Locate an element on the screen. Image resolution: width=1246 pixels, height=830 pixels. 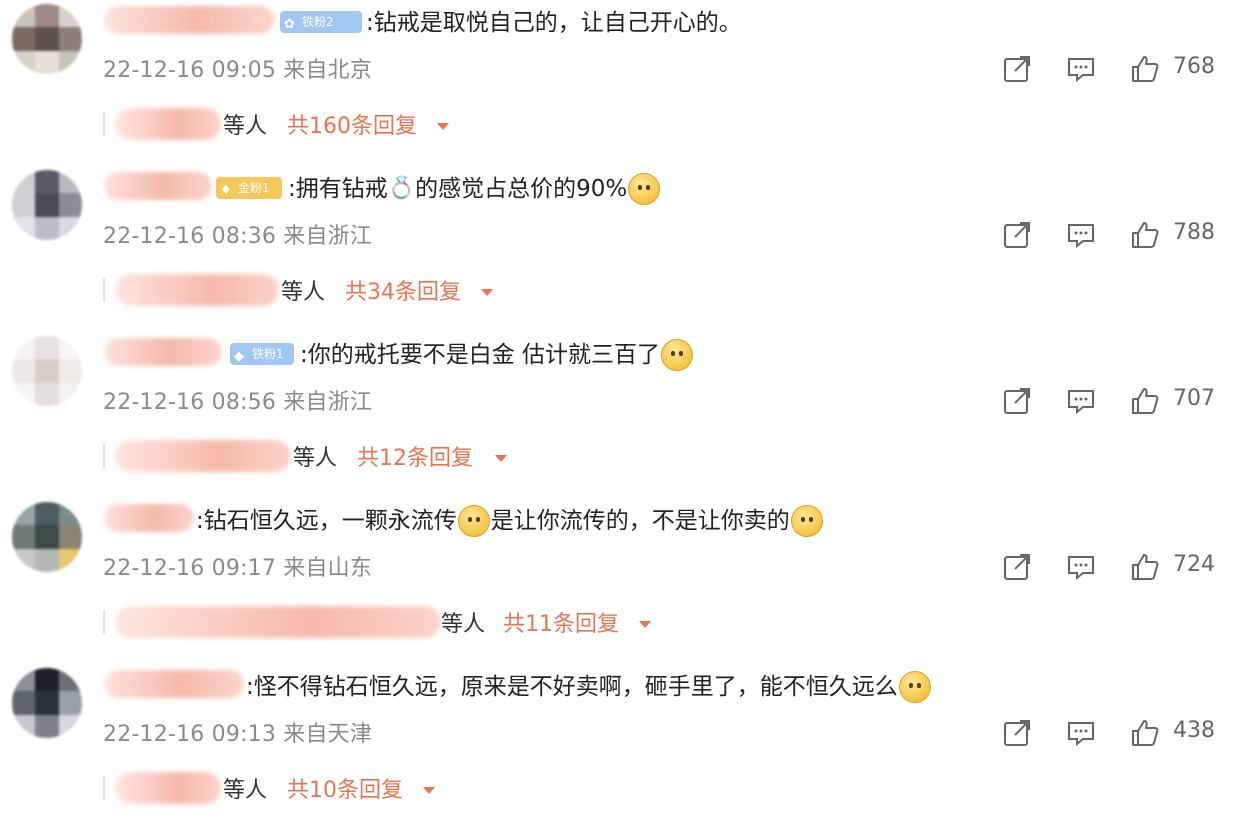
fan-badge-icon: ◆ is located at coordinates (239, 356).